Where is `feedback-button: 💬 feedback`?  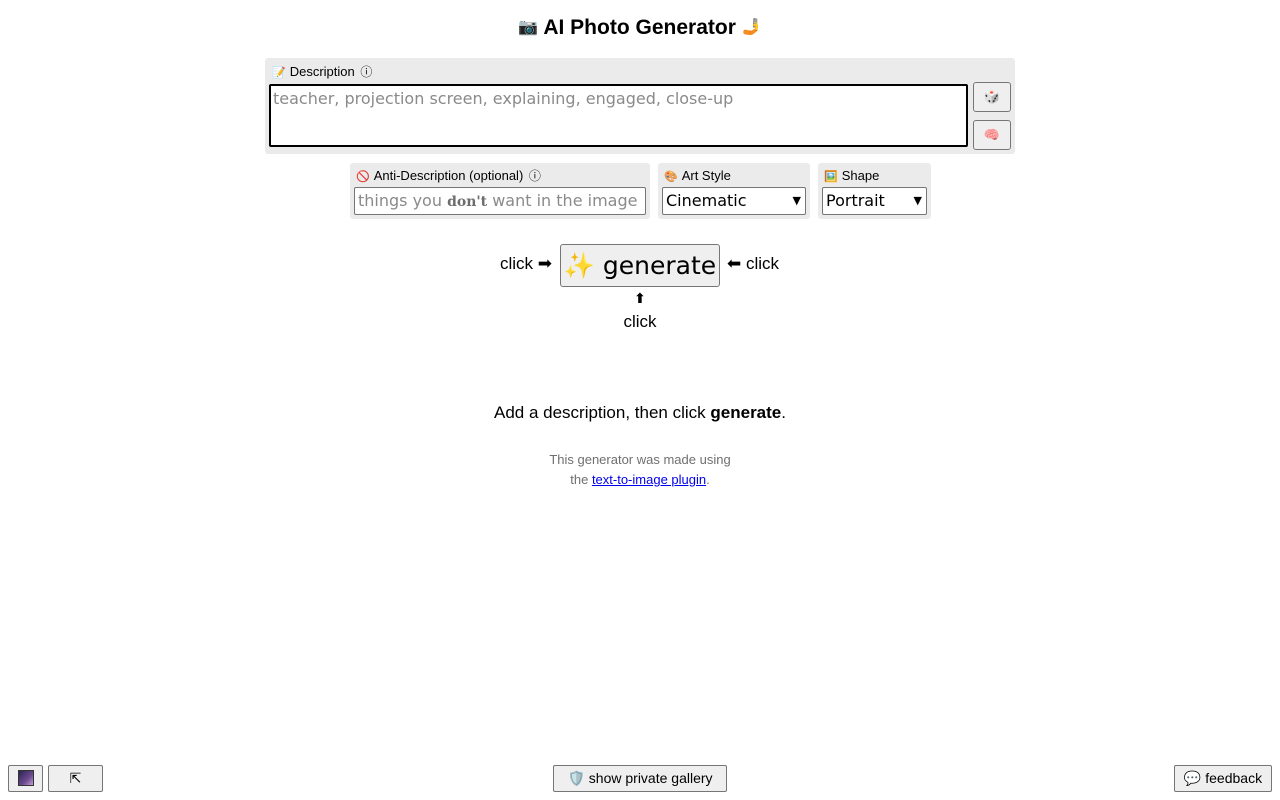 feedback-button: 💬 feedback is located at coordinates (1223, 778).